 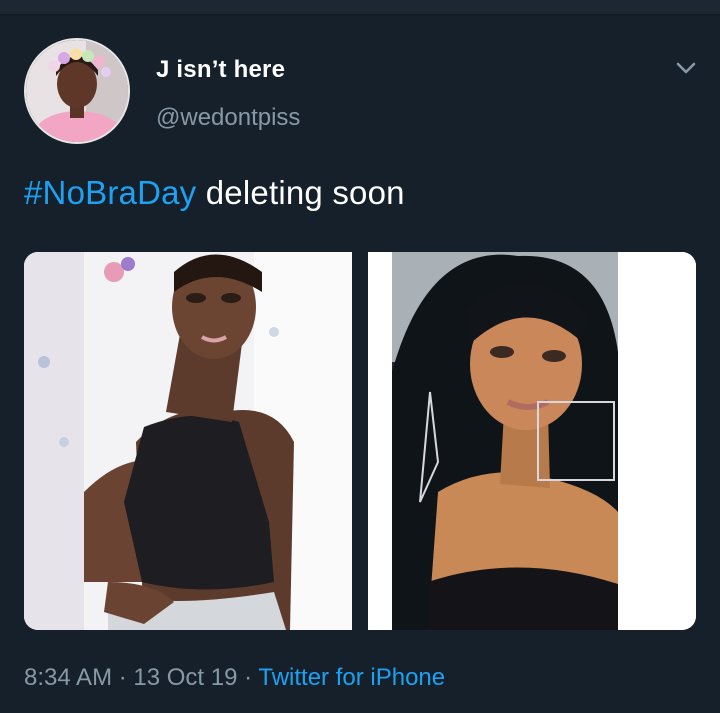 What do you see at coordinates (220, 70) in the screenshot?
I see `display-name: J isn’t here` at bounding box center [220, 70].